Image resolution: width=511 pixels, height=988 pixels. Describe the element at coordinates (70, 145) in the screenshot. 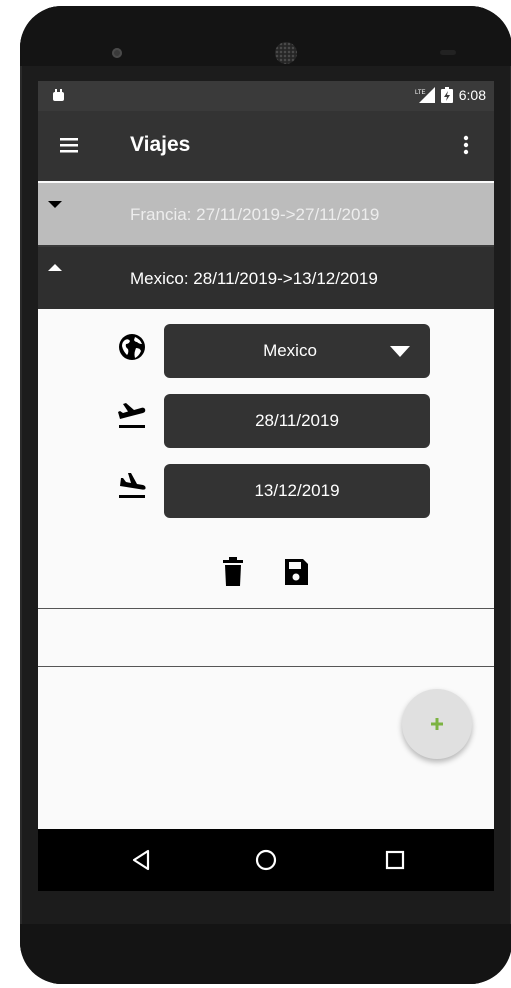

I see `hamburger-menu-icon` at that location.